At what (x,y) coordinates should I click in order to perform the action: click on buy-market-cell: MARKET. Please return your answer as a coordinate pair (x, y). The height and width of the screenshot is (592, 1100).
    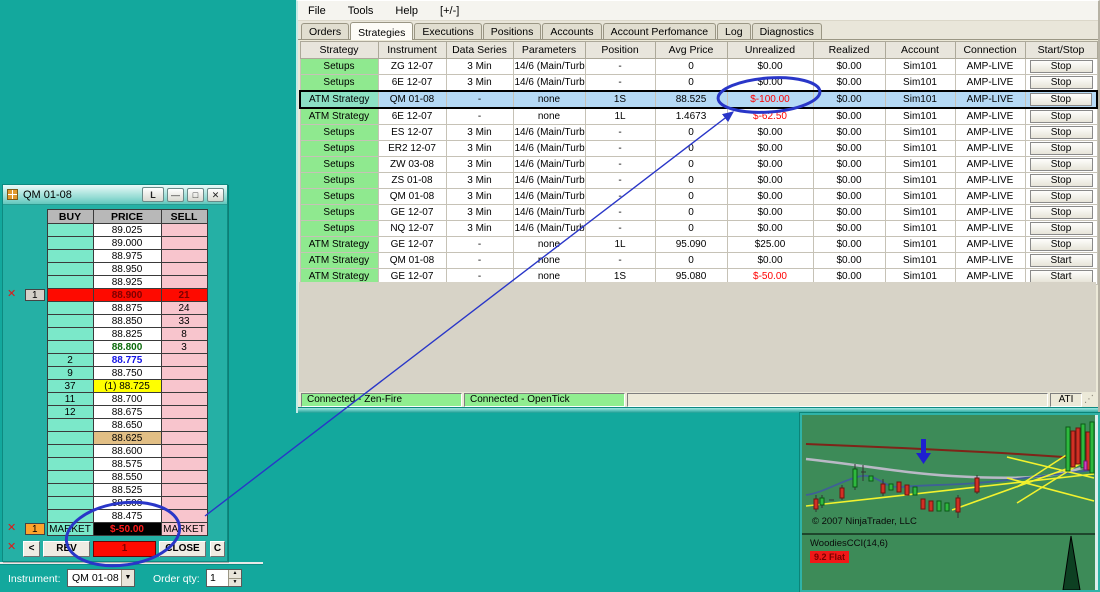
    Looking at the image, I should click on (70, 529).